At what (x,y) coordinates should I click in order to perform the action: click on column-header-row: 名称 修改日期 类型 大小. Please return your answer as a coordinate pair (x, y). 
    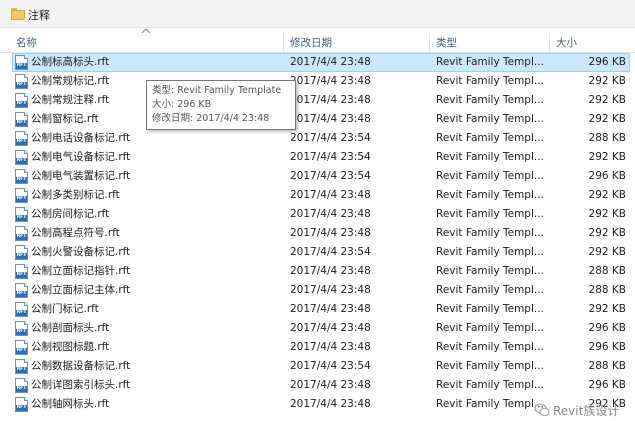
    Looking at the image, I should click on (317, 43).